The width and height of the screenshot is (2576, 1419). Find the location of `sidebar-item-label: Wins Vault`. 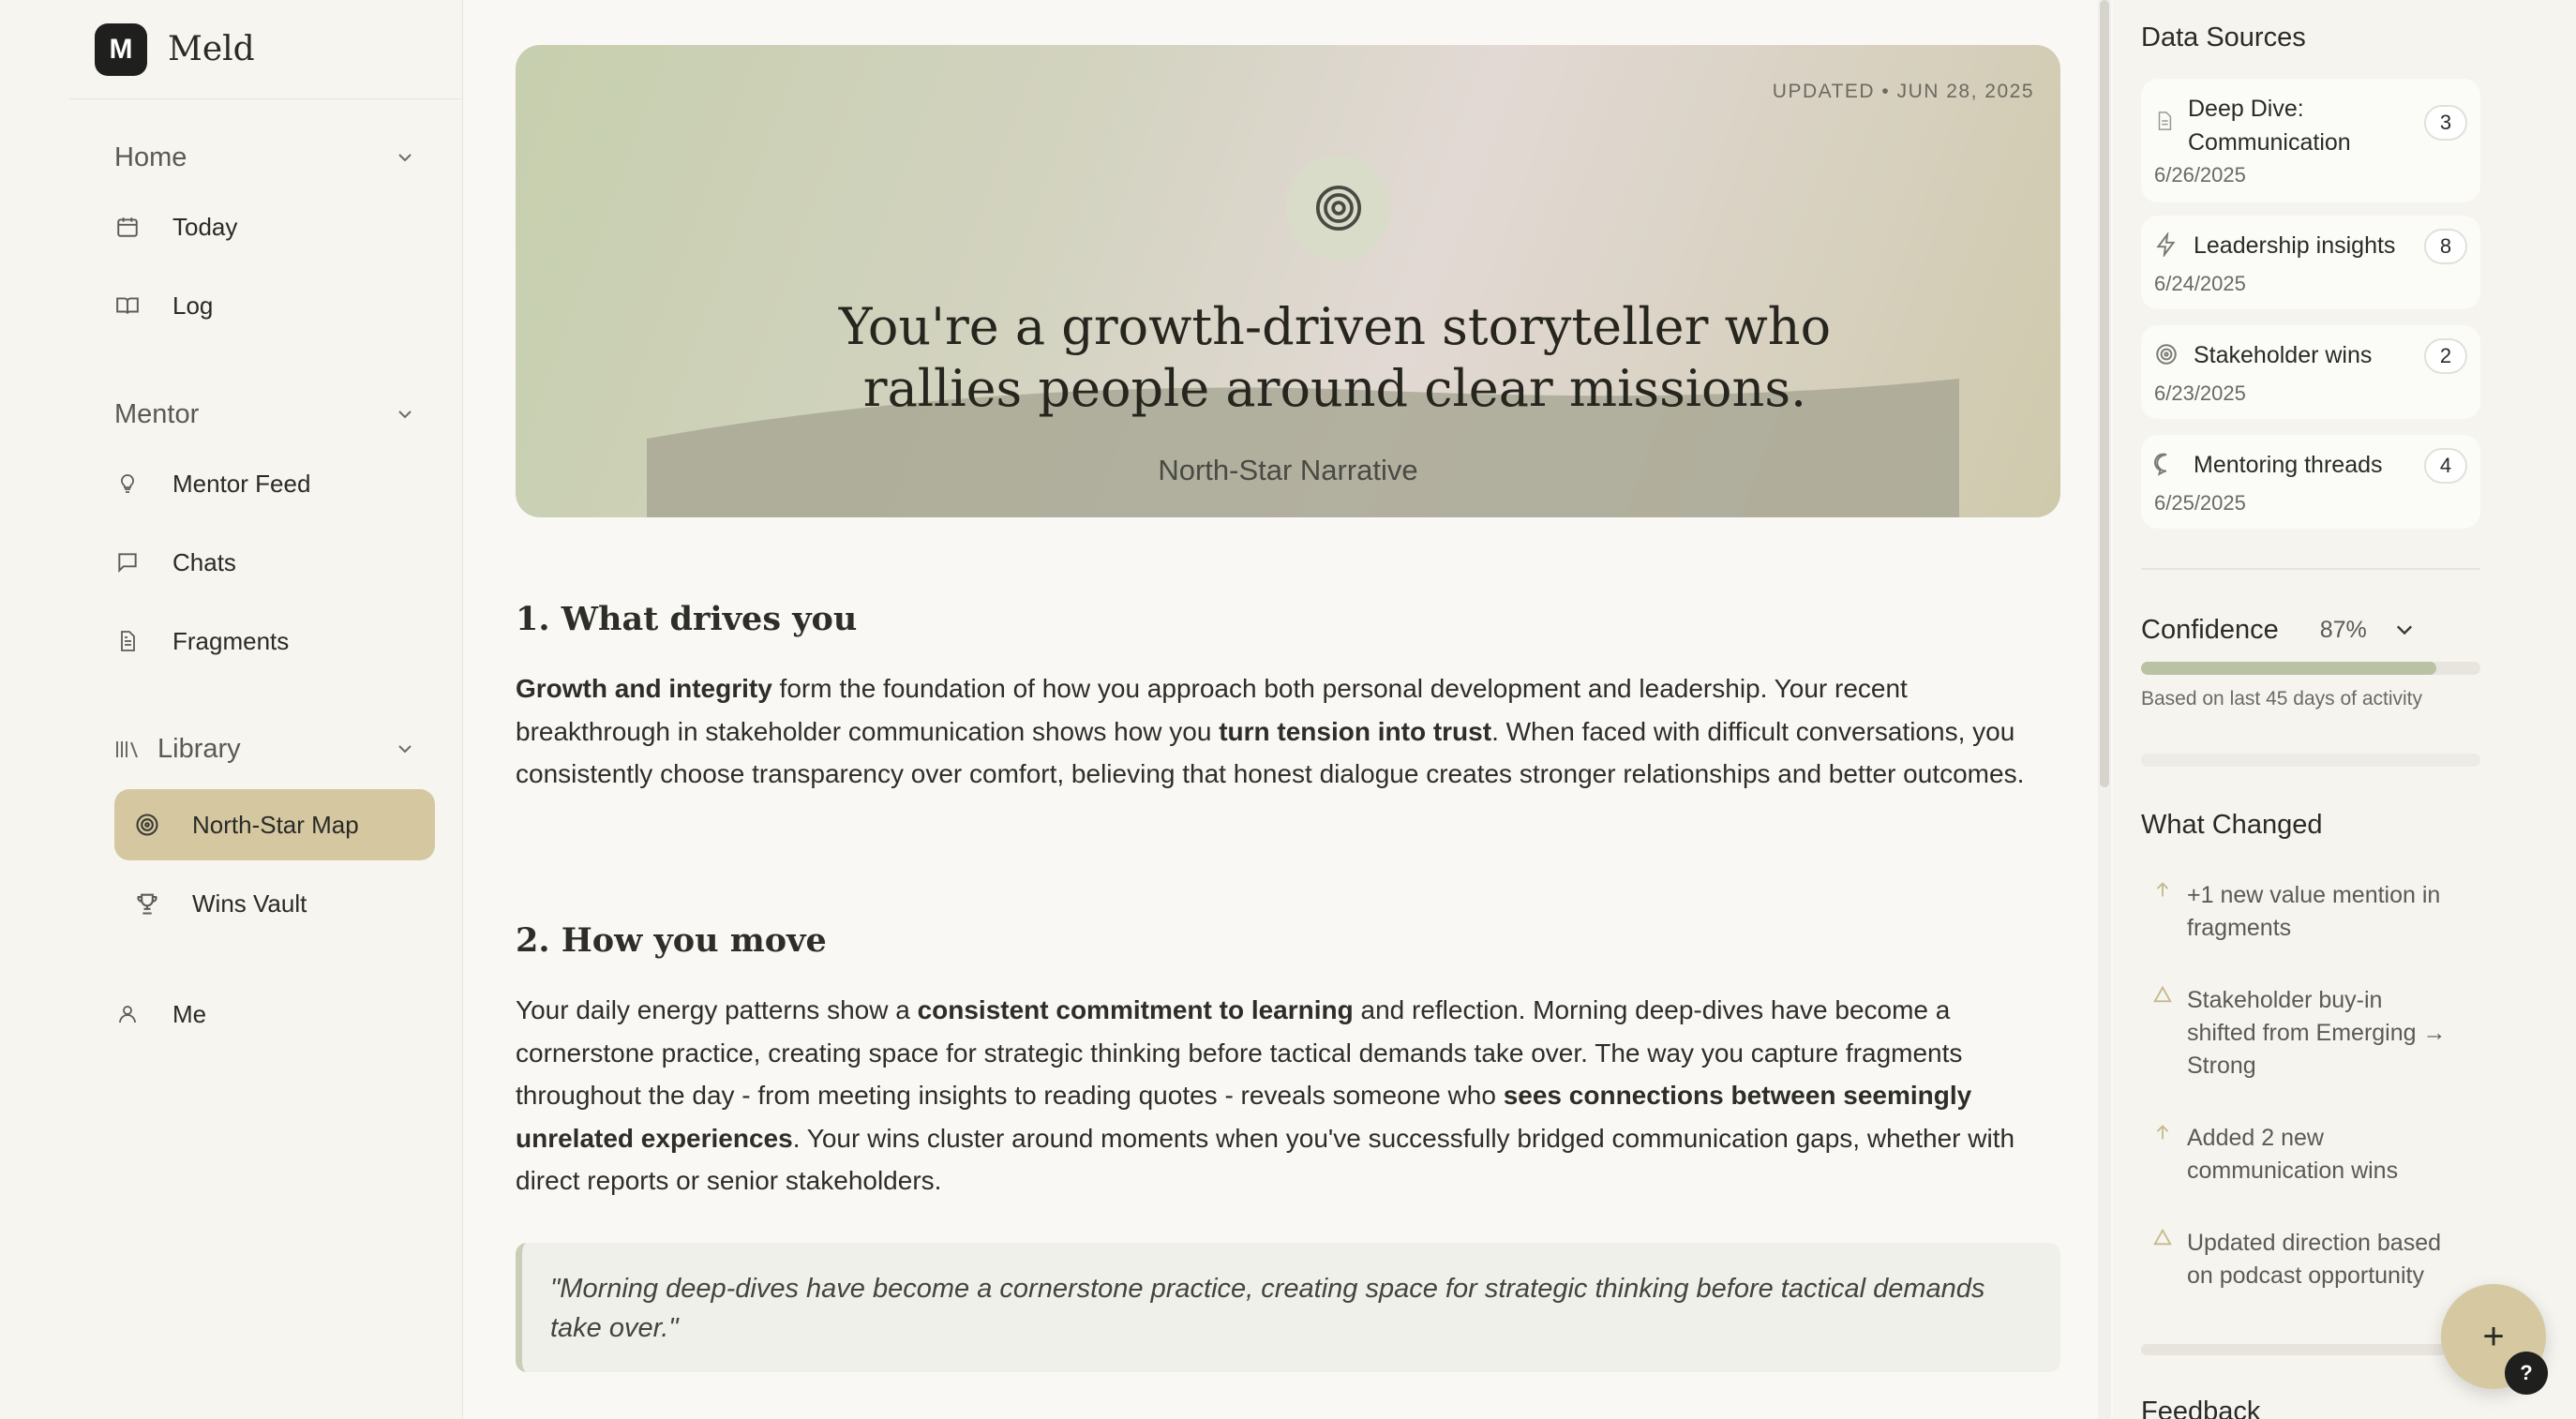

sidebar-item-label: Wins Vault is located at coordinates (249, 903).